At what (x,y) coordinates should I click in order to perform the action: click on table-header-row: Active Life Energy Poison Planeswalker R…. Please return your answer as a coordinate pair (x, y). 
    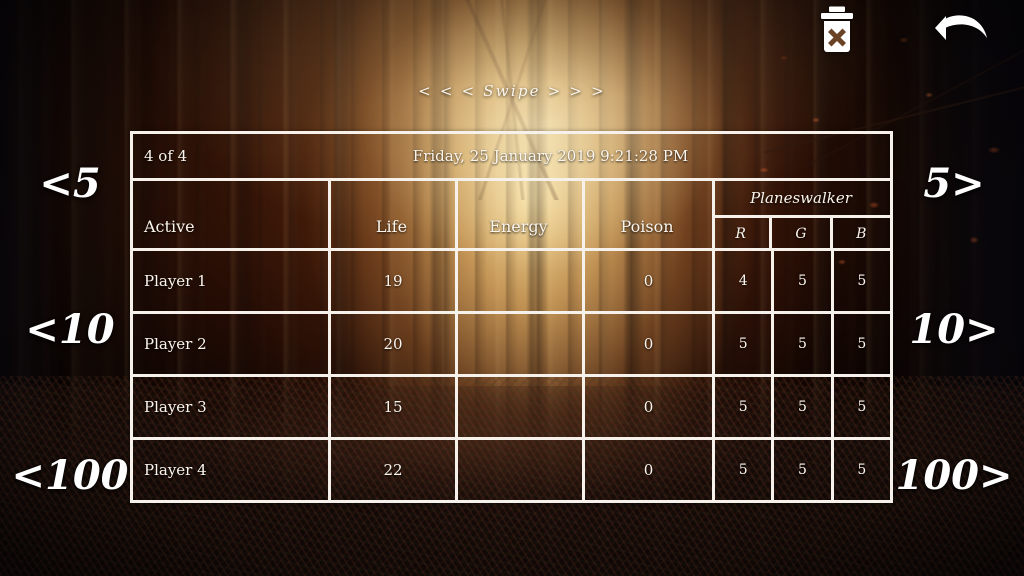
    Looking at the image, I should click on (511, 213).